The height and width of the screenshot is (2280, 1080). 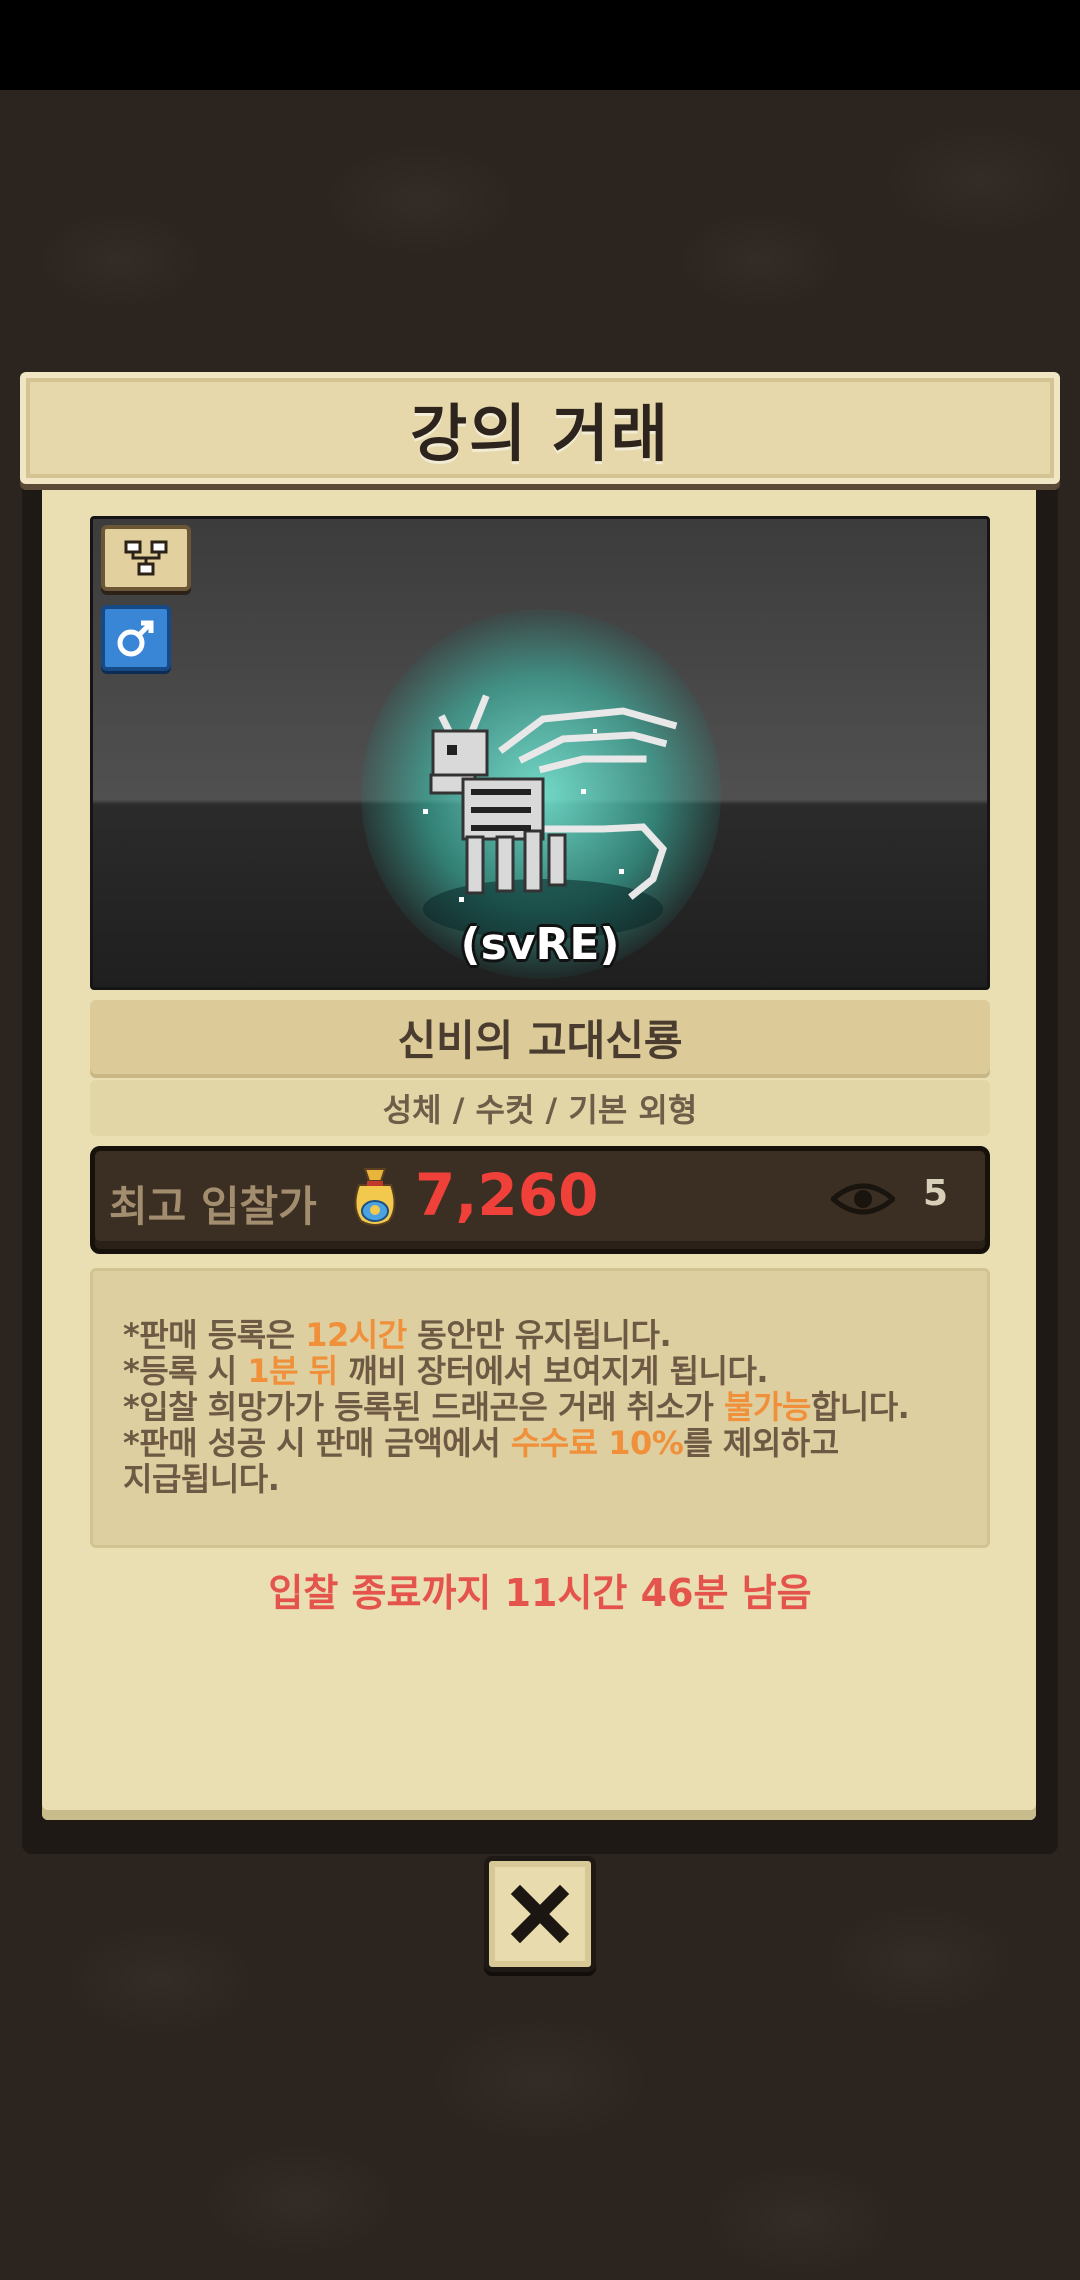 What do you see at coordinates (516, 1407) in the screenshot?
I see `notice-line: *입찰 희망가가 등록된 드래곤은 거래 취소가 불가능합니다.` at bounding box center [516, 1407].